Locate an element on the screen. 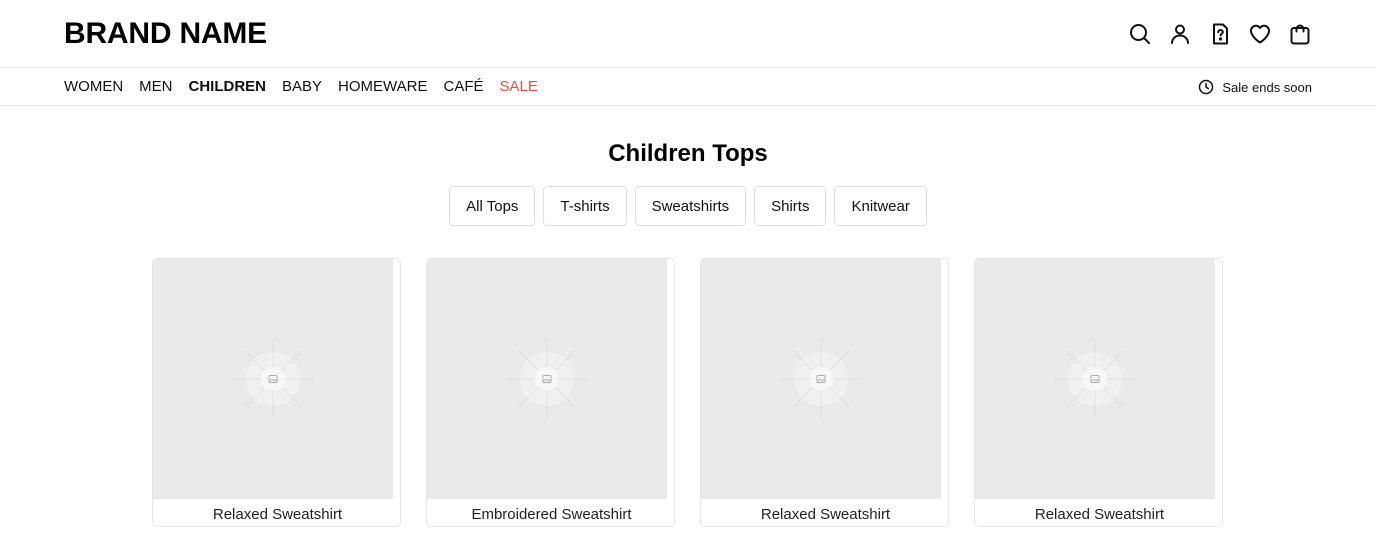 Image resolution: width=1376 pixels, height=560 pixels. help-icon is located at coordinates (1220, 34).